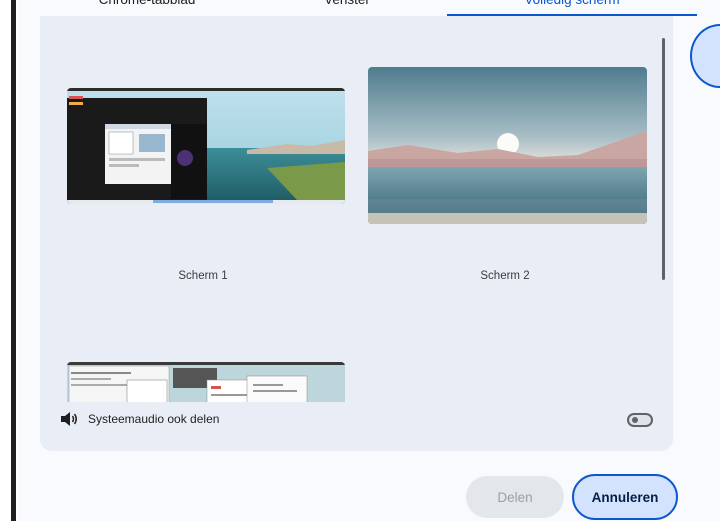  Describe the element at coordinates (154, 419) in the screenshot. I see `system-audio-label: Systeemaudio ook delen` at that location.